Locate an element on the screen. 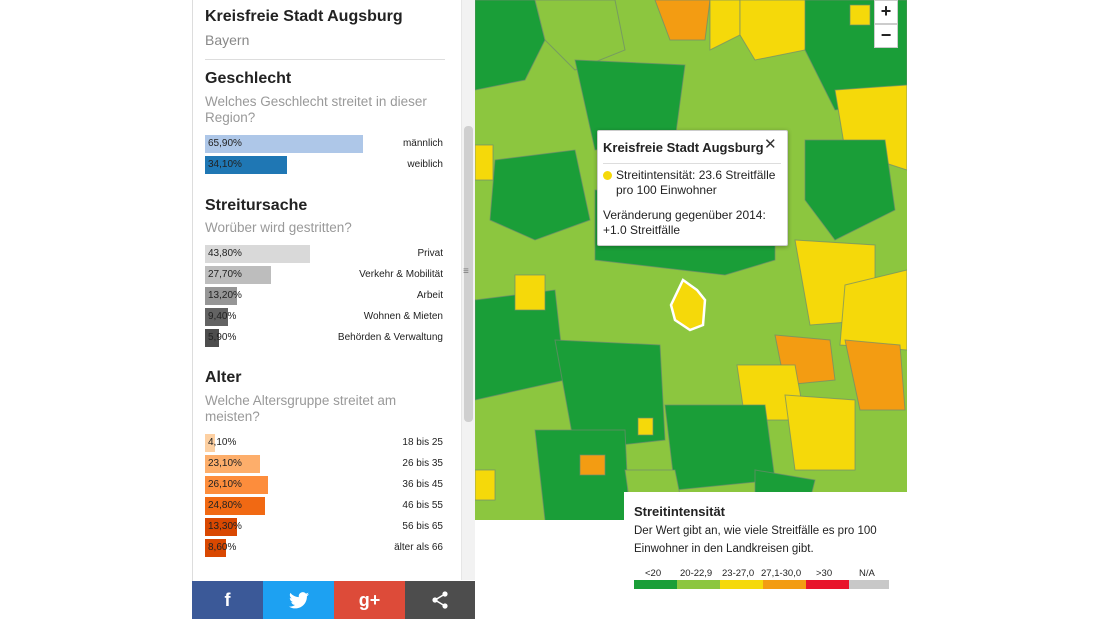 This screenshot has height=619, width=1100. bar-value: 26,10% is located at coordinates (225, 484).